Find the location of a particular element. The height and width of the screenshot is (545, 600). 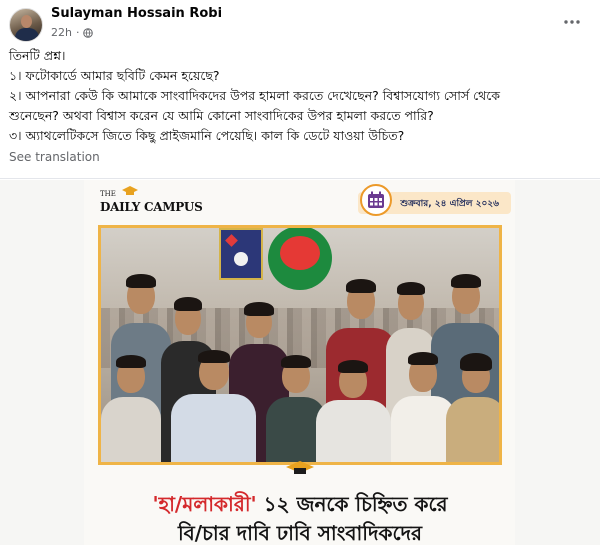

globe-icon is located at coordinates (88, 32).